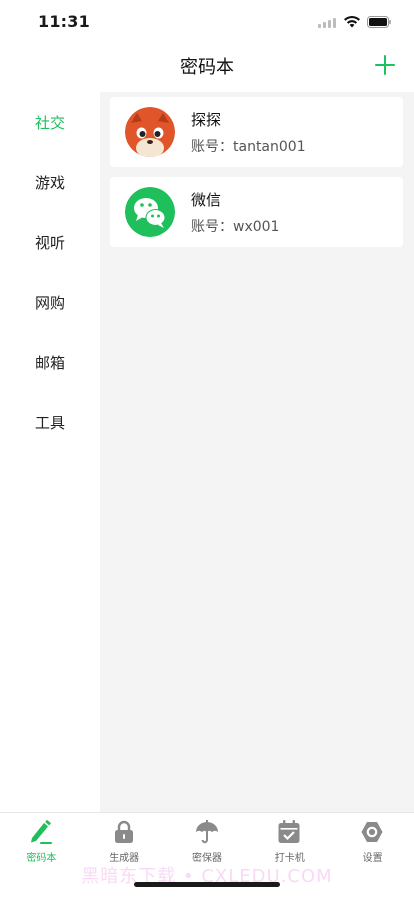 The height and width of the screenshot is (897, 414). Describe the element at coordinates (385, 65) in the screenshot. I see `plus-icon` at that location.